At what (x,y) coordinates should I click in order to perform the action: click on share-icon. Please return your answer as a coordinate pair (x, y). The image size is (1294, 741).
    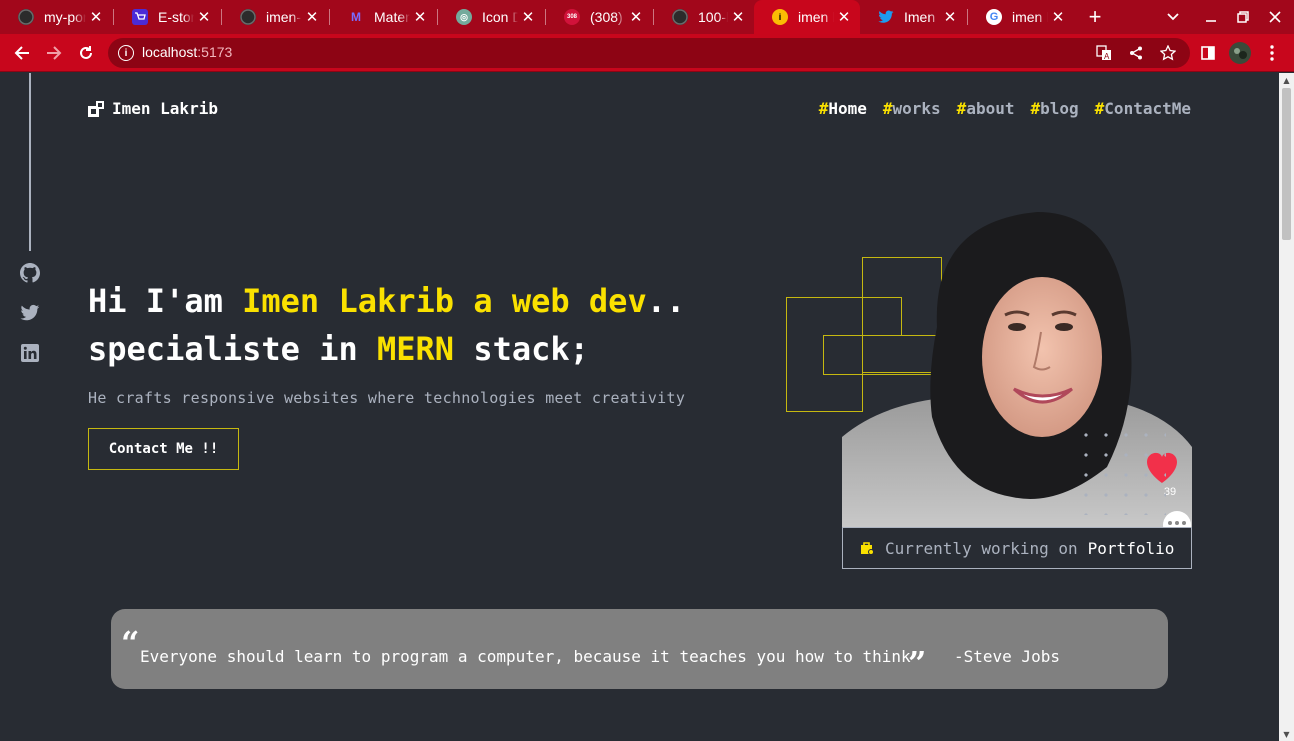
    Looking at the image, I should click on (1136, 53).